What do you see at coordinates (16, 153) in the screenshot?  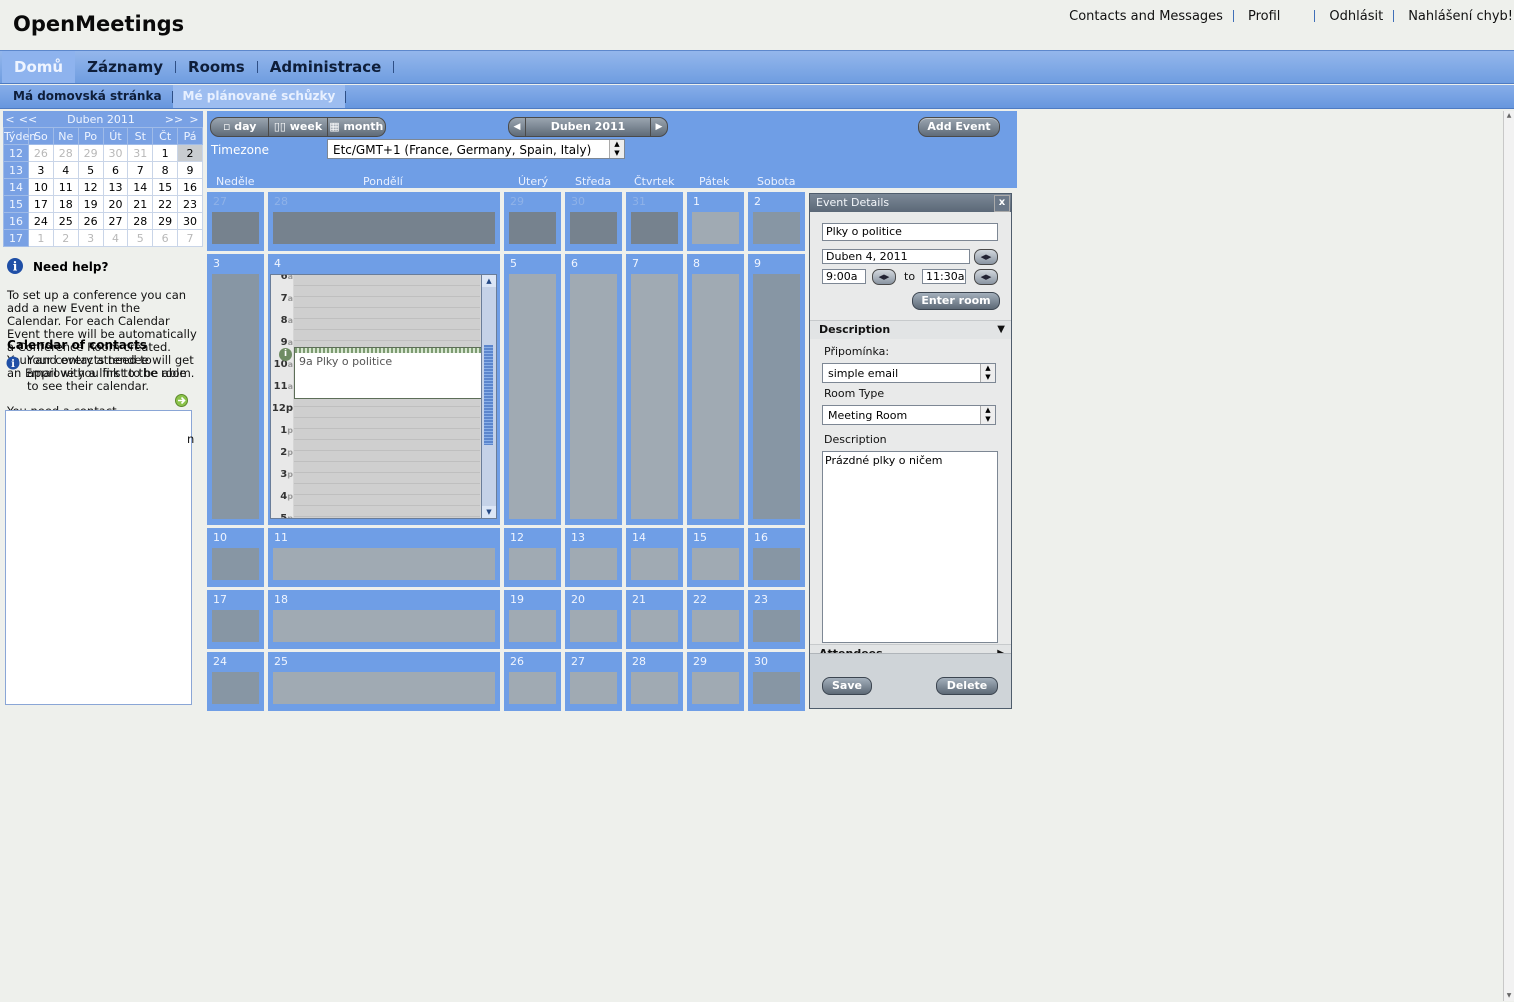 I see `week-number: 12` at bounding box center [16, 153].